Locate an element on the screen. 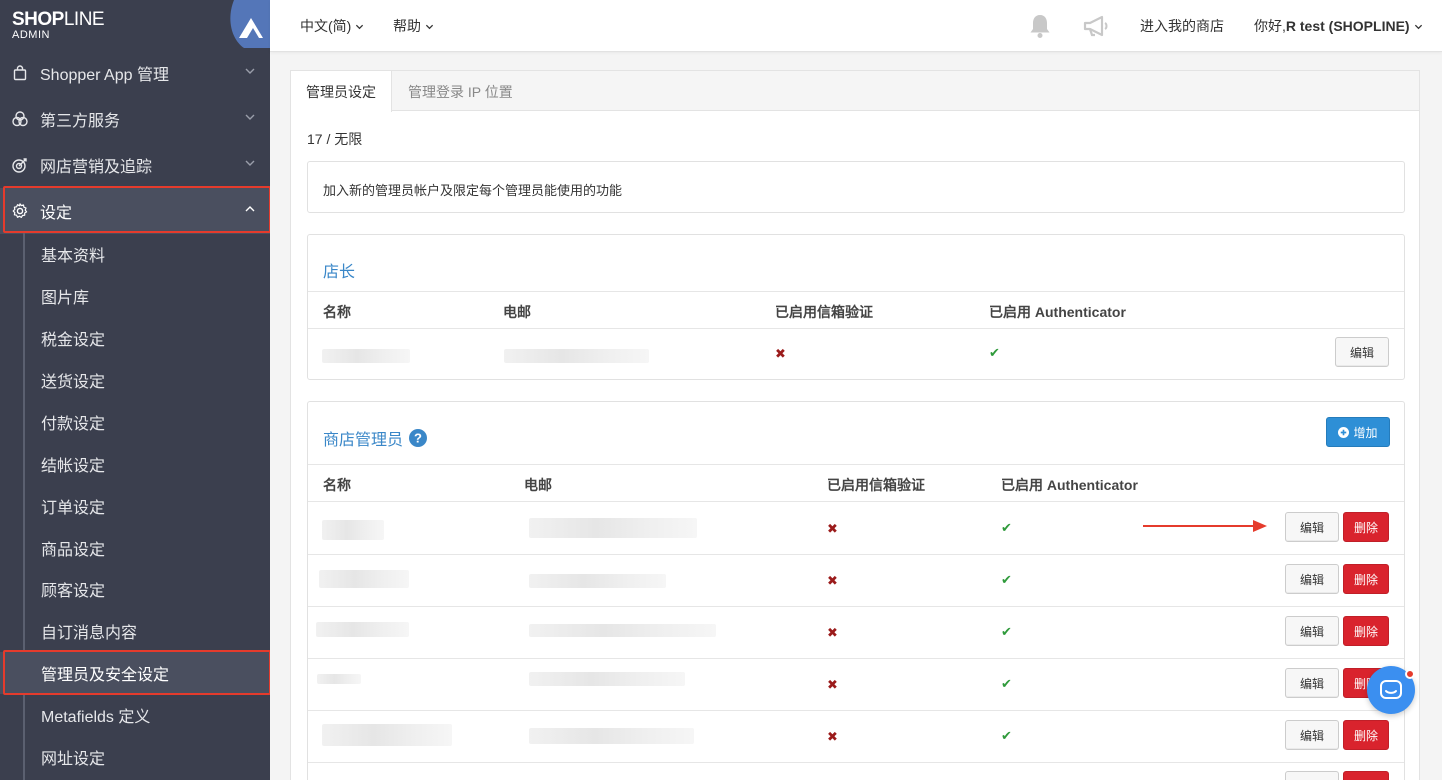 The width and height of the screenshot is (1442, 780). help-circle-icon: ? is located at coordinates (418, 438).